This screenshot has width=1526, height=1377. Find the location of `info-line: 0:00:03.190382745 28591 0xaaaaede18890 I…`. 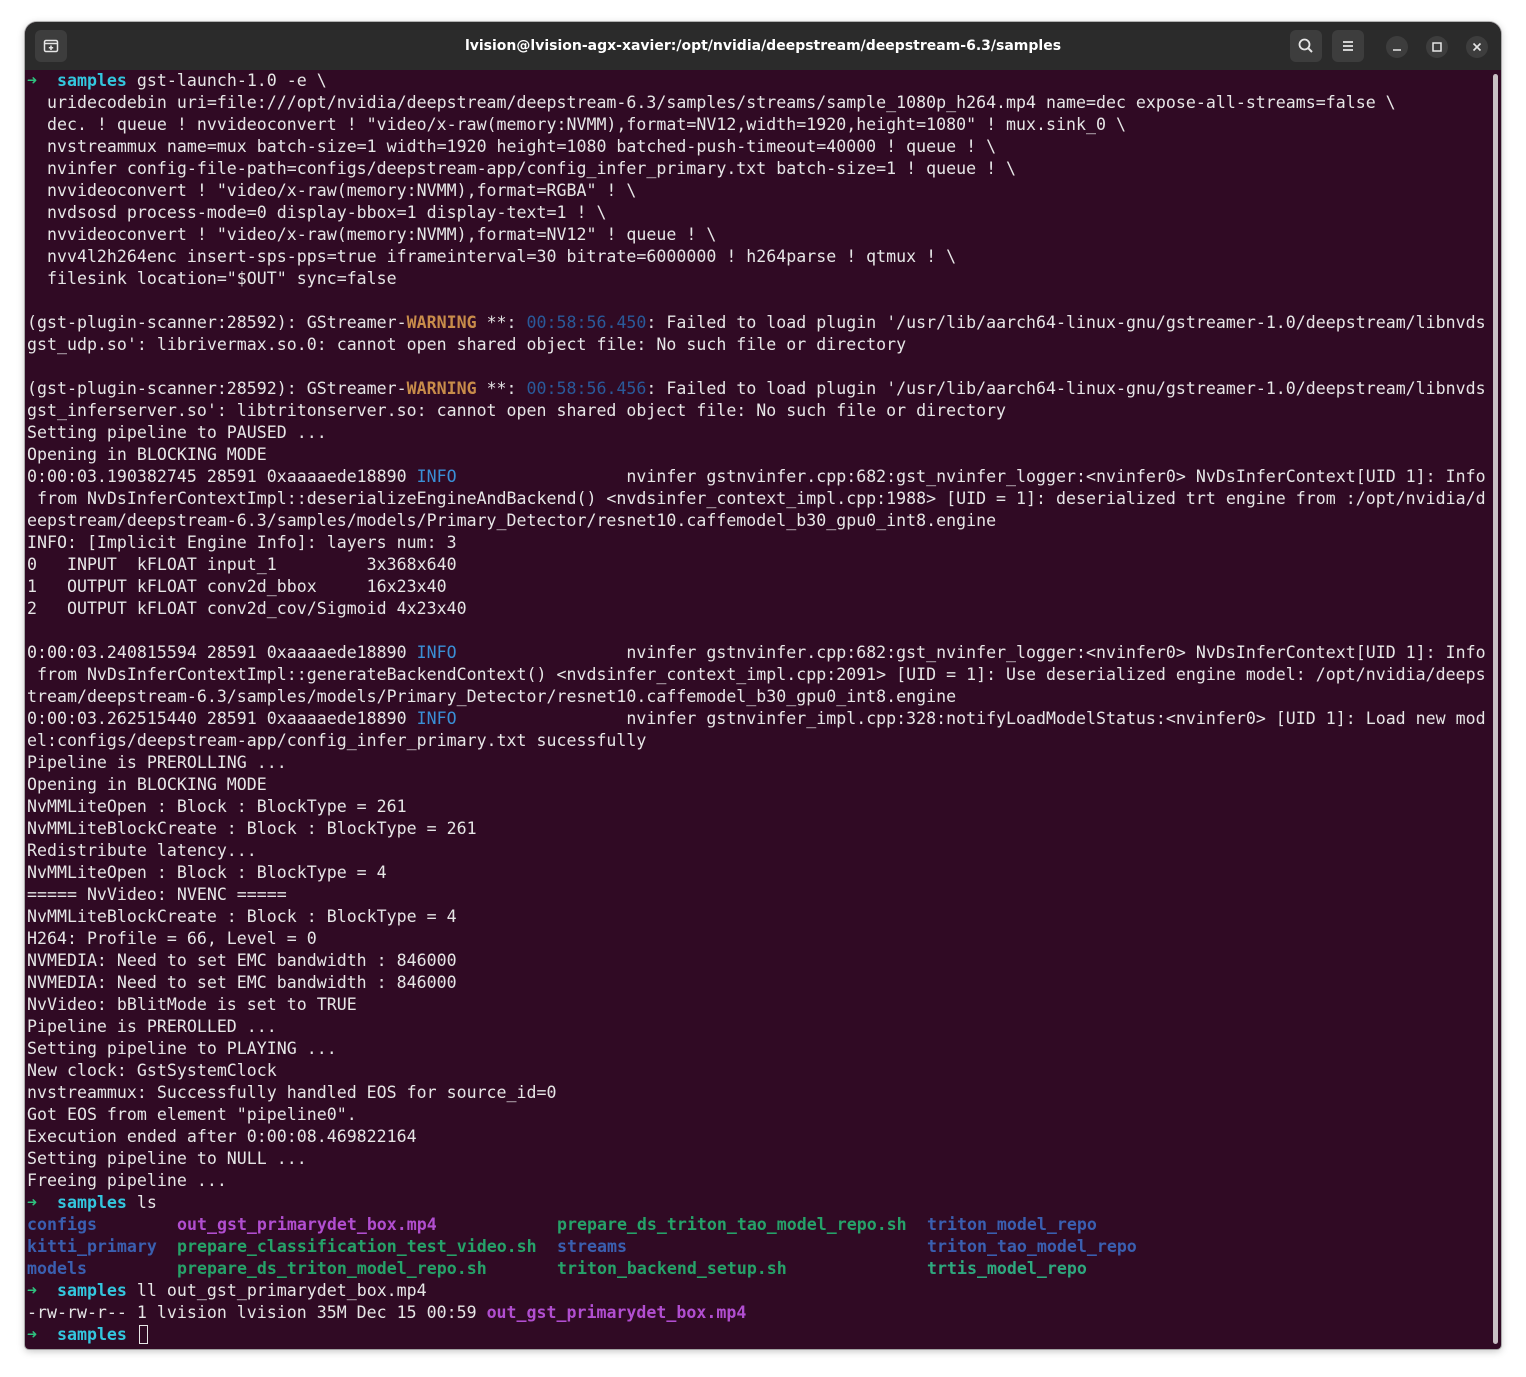

info-line: 0:00:03.190382745 28591 0xaaaaede18890 I… is located at coordinates (760, 477).